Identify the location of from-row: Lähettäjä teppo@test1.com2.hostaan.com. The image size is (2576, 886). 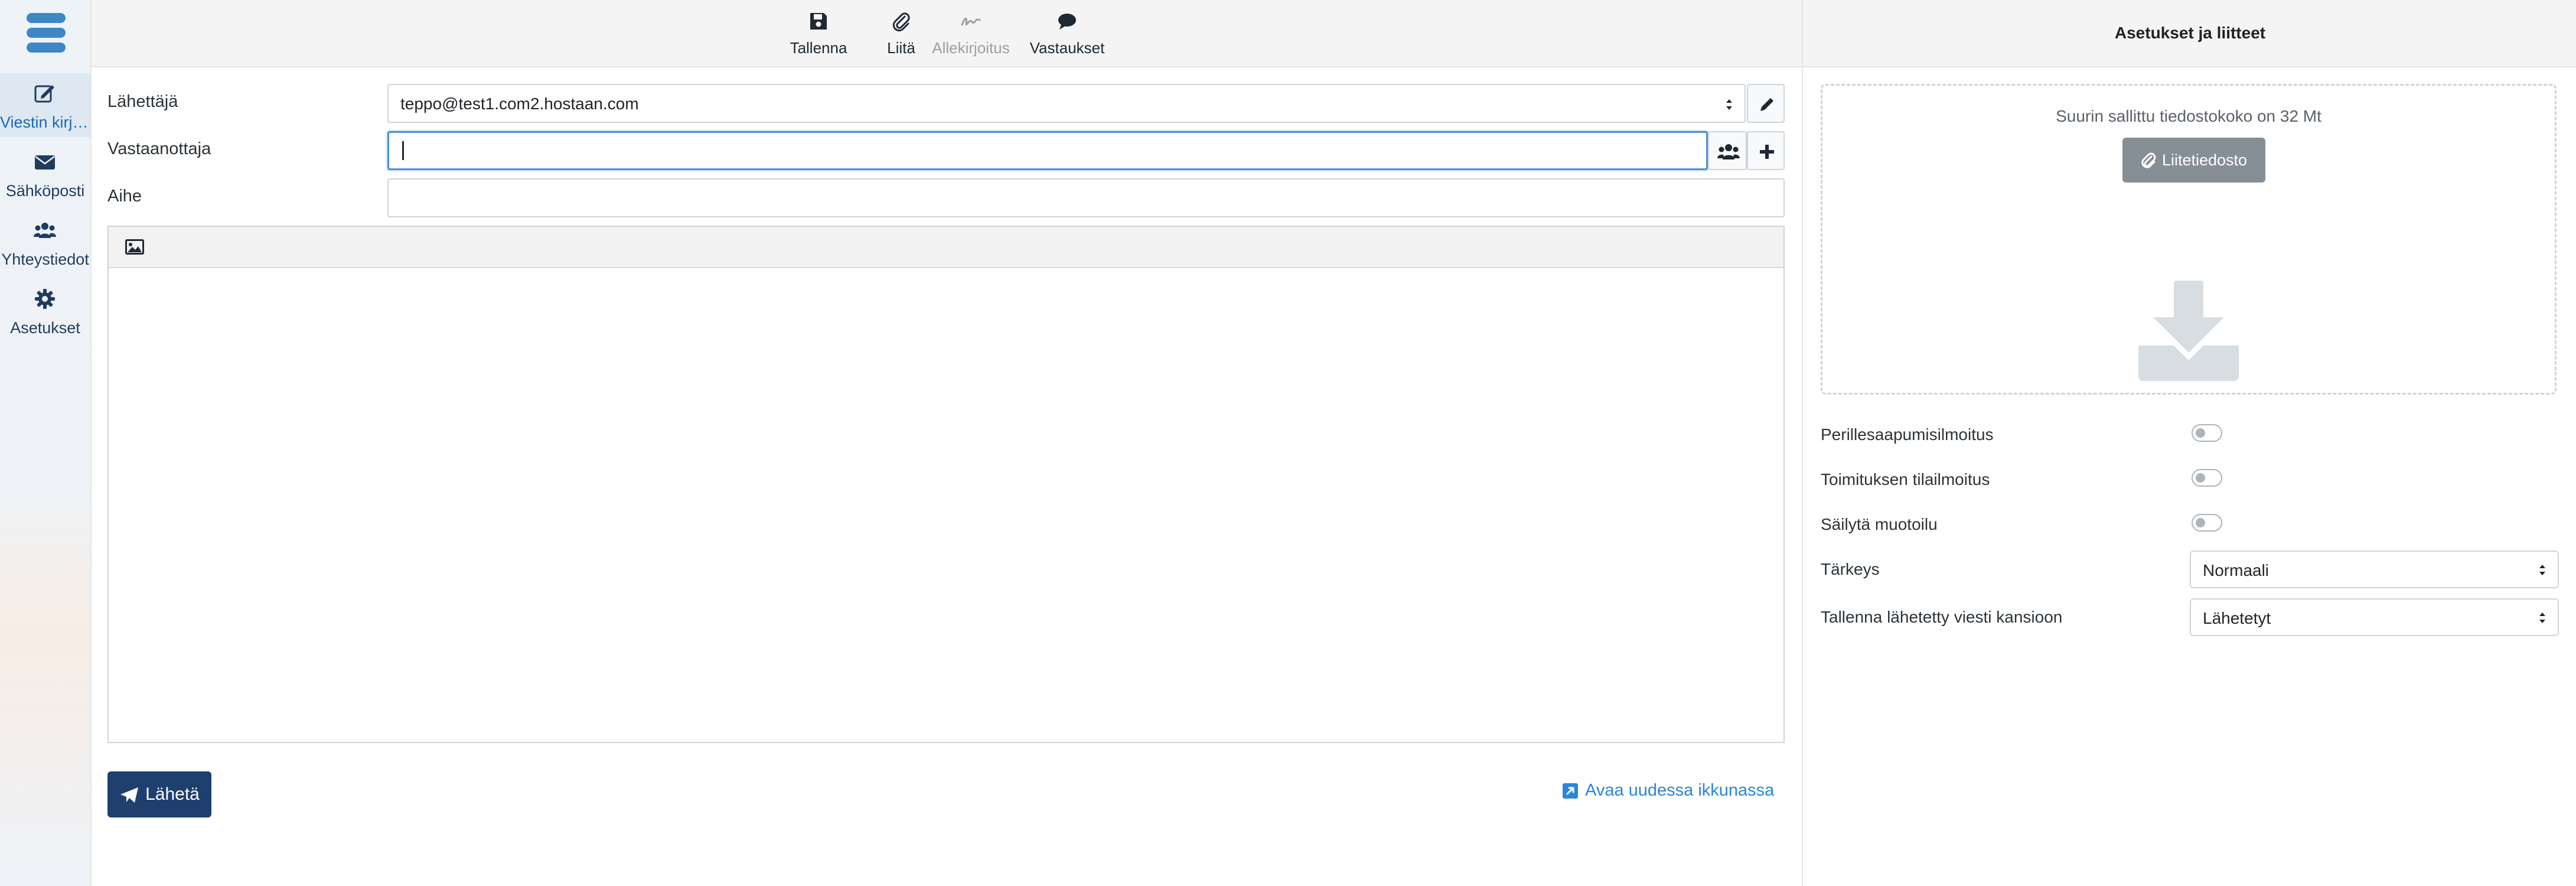
(946, 103).